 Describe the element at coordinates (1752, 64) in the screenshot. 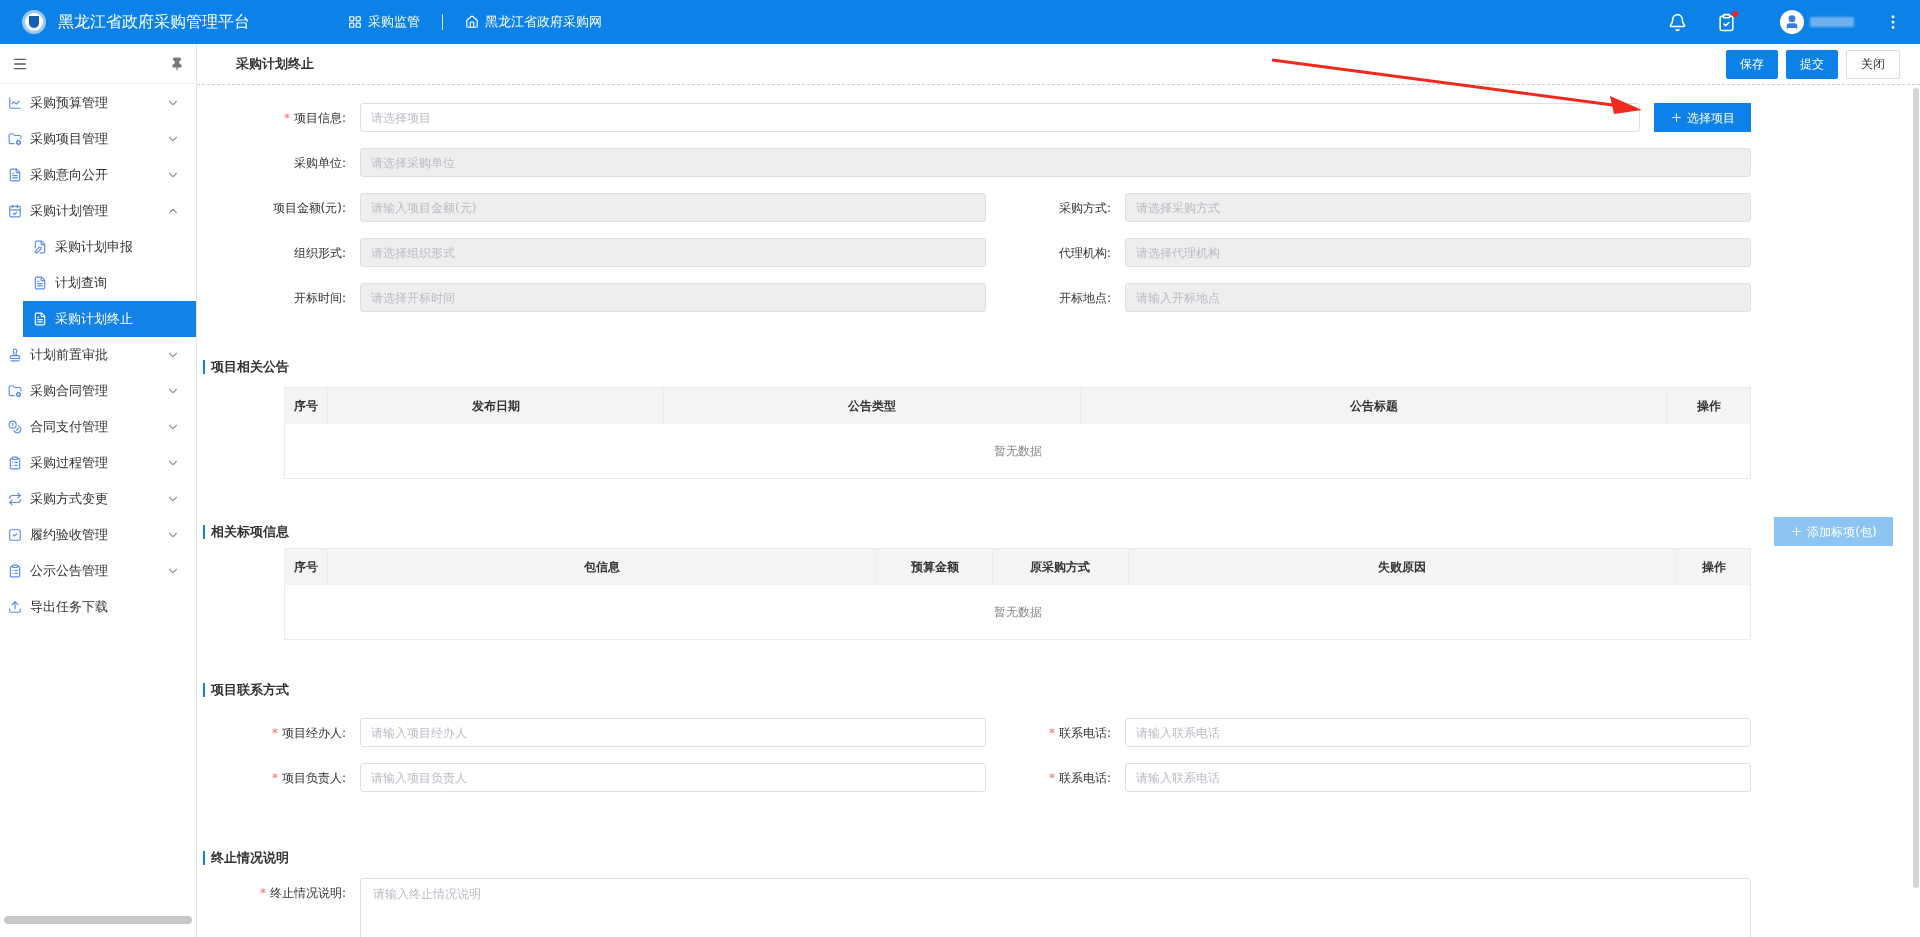

I see `action-button: 保存` at that location.